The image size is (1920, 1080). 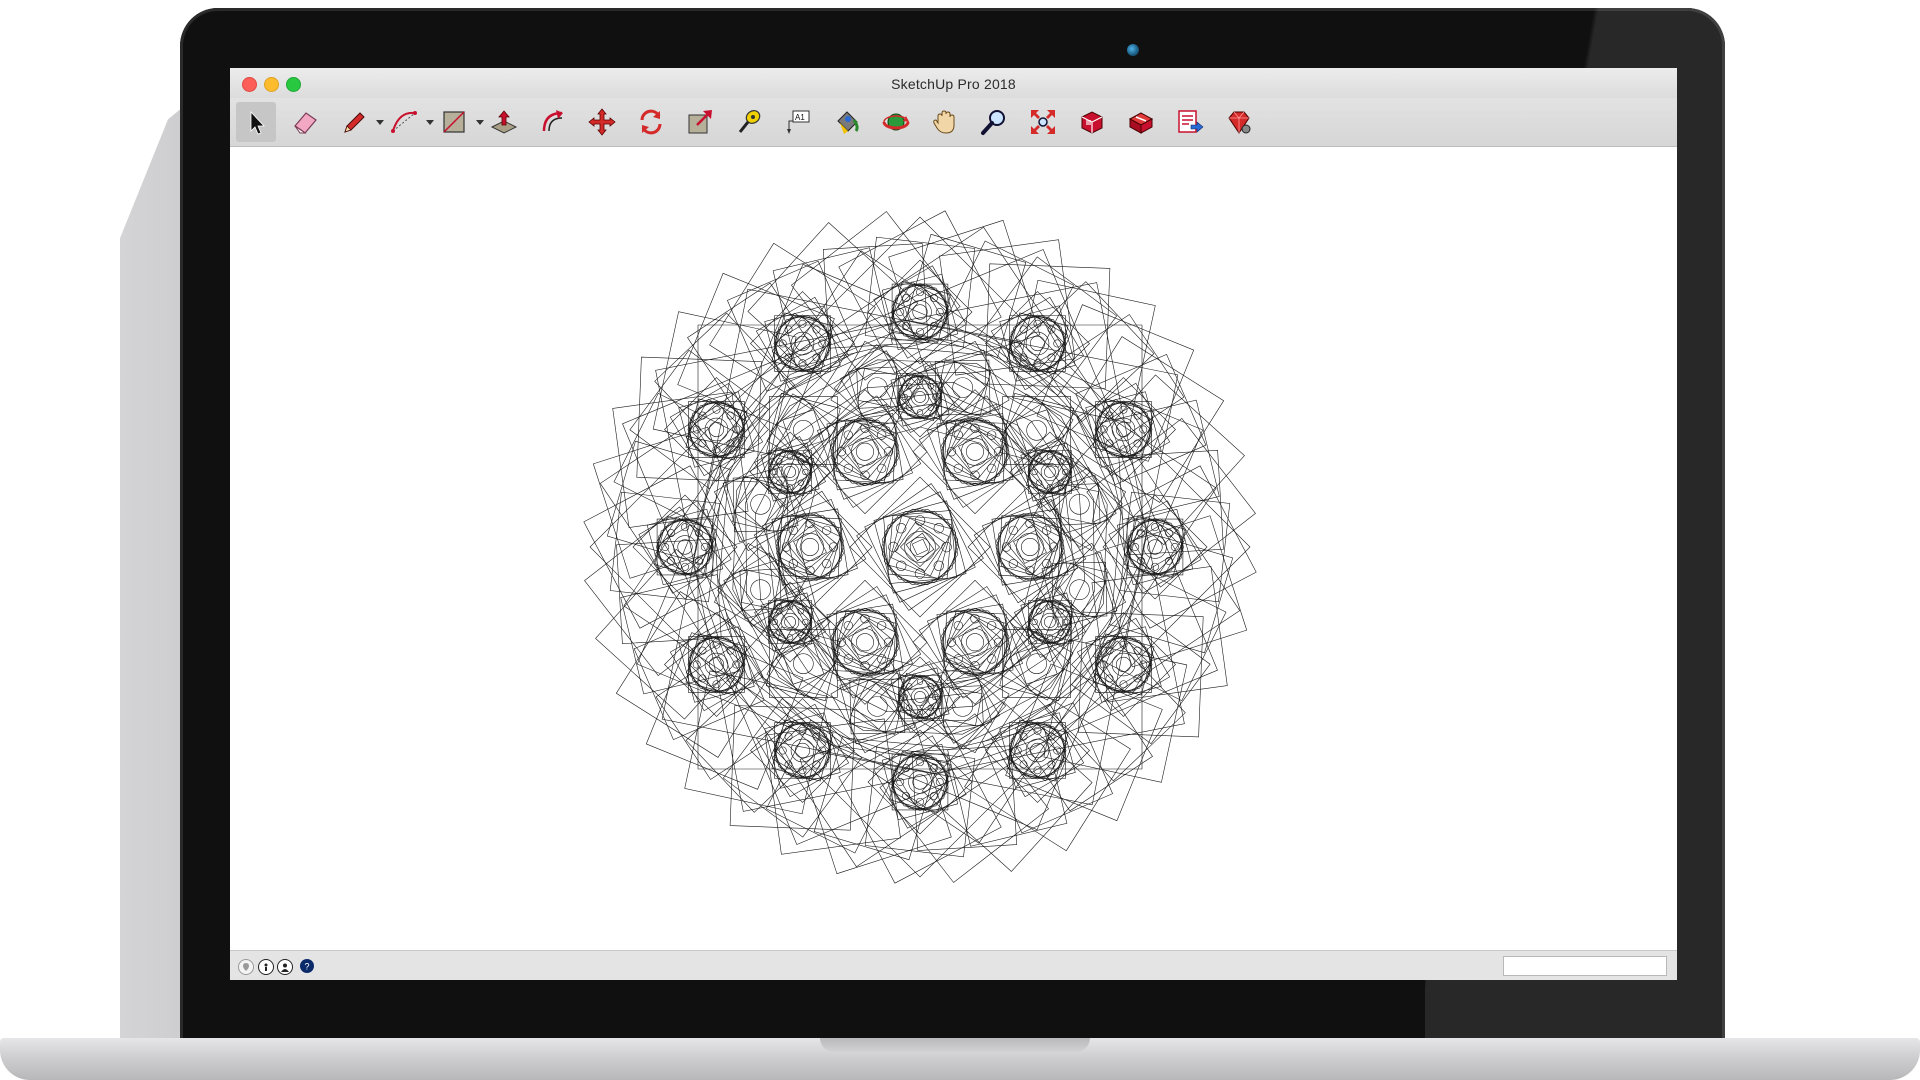 I want to click on window-title: SketchUp Pro 2018, so click(x=953, y=84).